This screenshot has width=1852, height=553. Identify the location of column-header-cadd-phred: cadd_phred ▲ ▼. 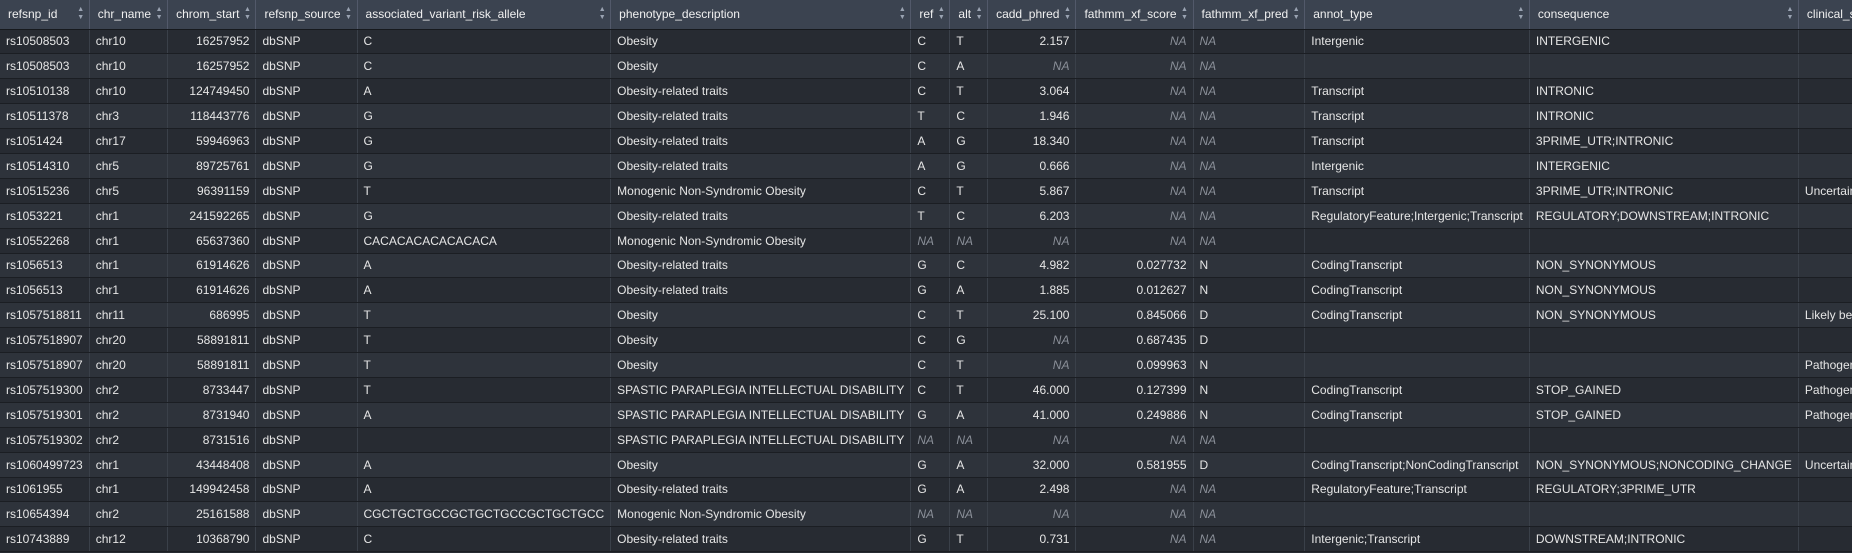
(1032, 15).